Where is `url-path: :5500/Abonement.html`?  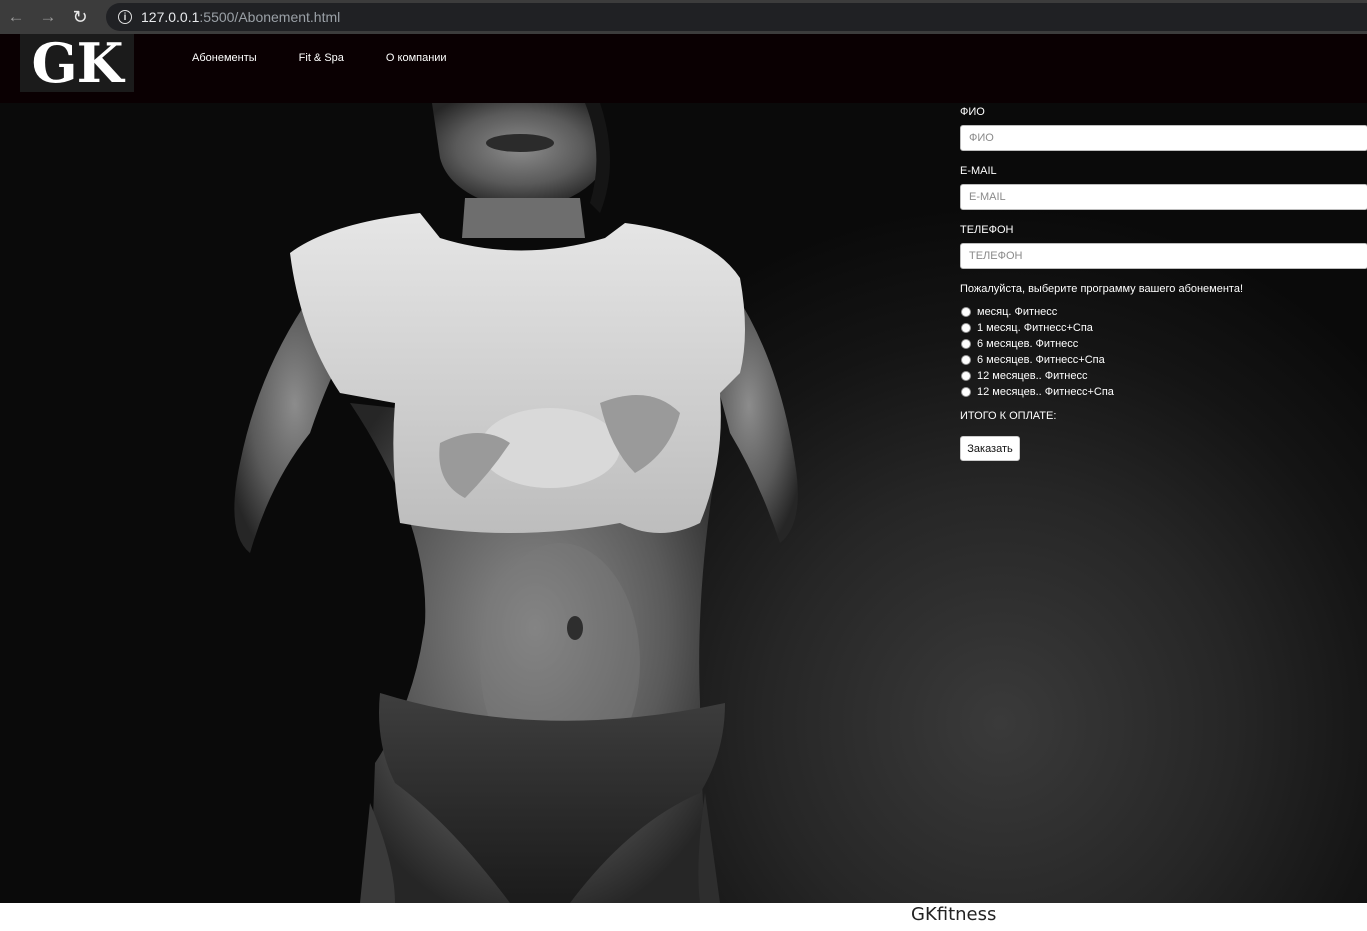 url-path: :5500/Abonement.html is located at coordinates (270, 17).